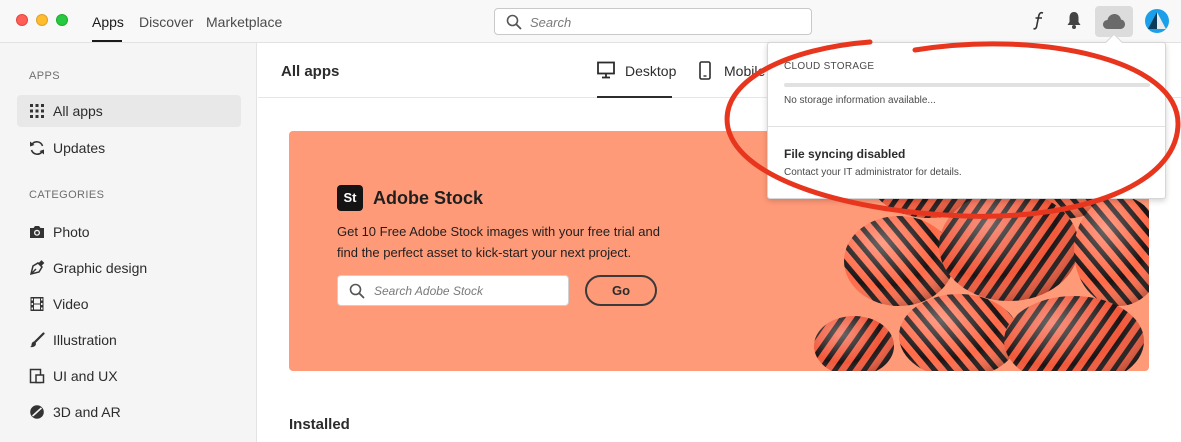 The image size is (1181, 442). I want to click on global-search, so click(653, 21).